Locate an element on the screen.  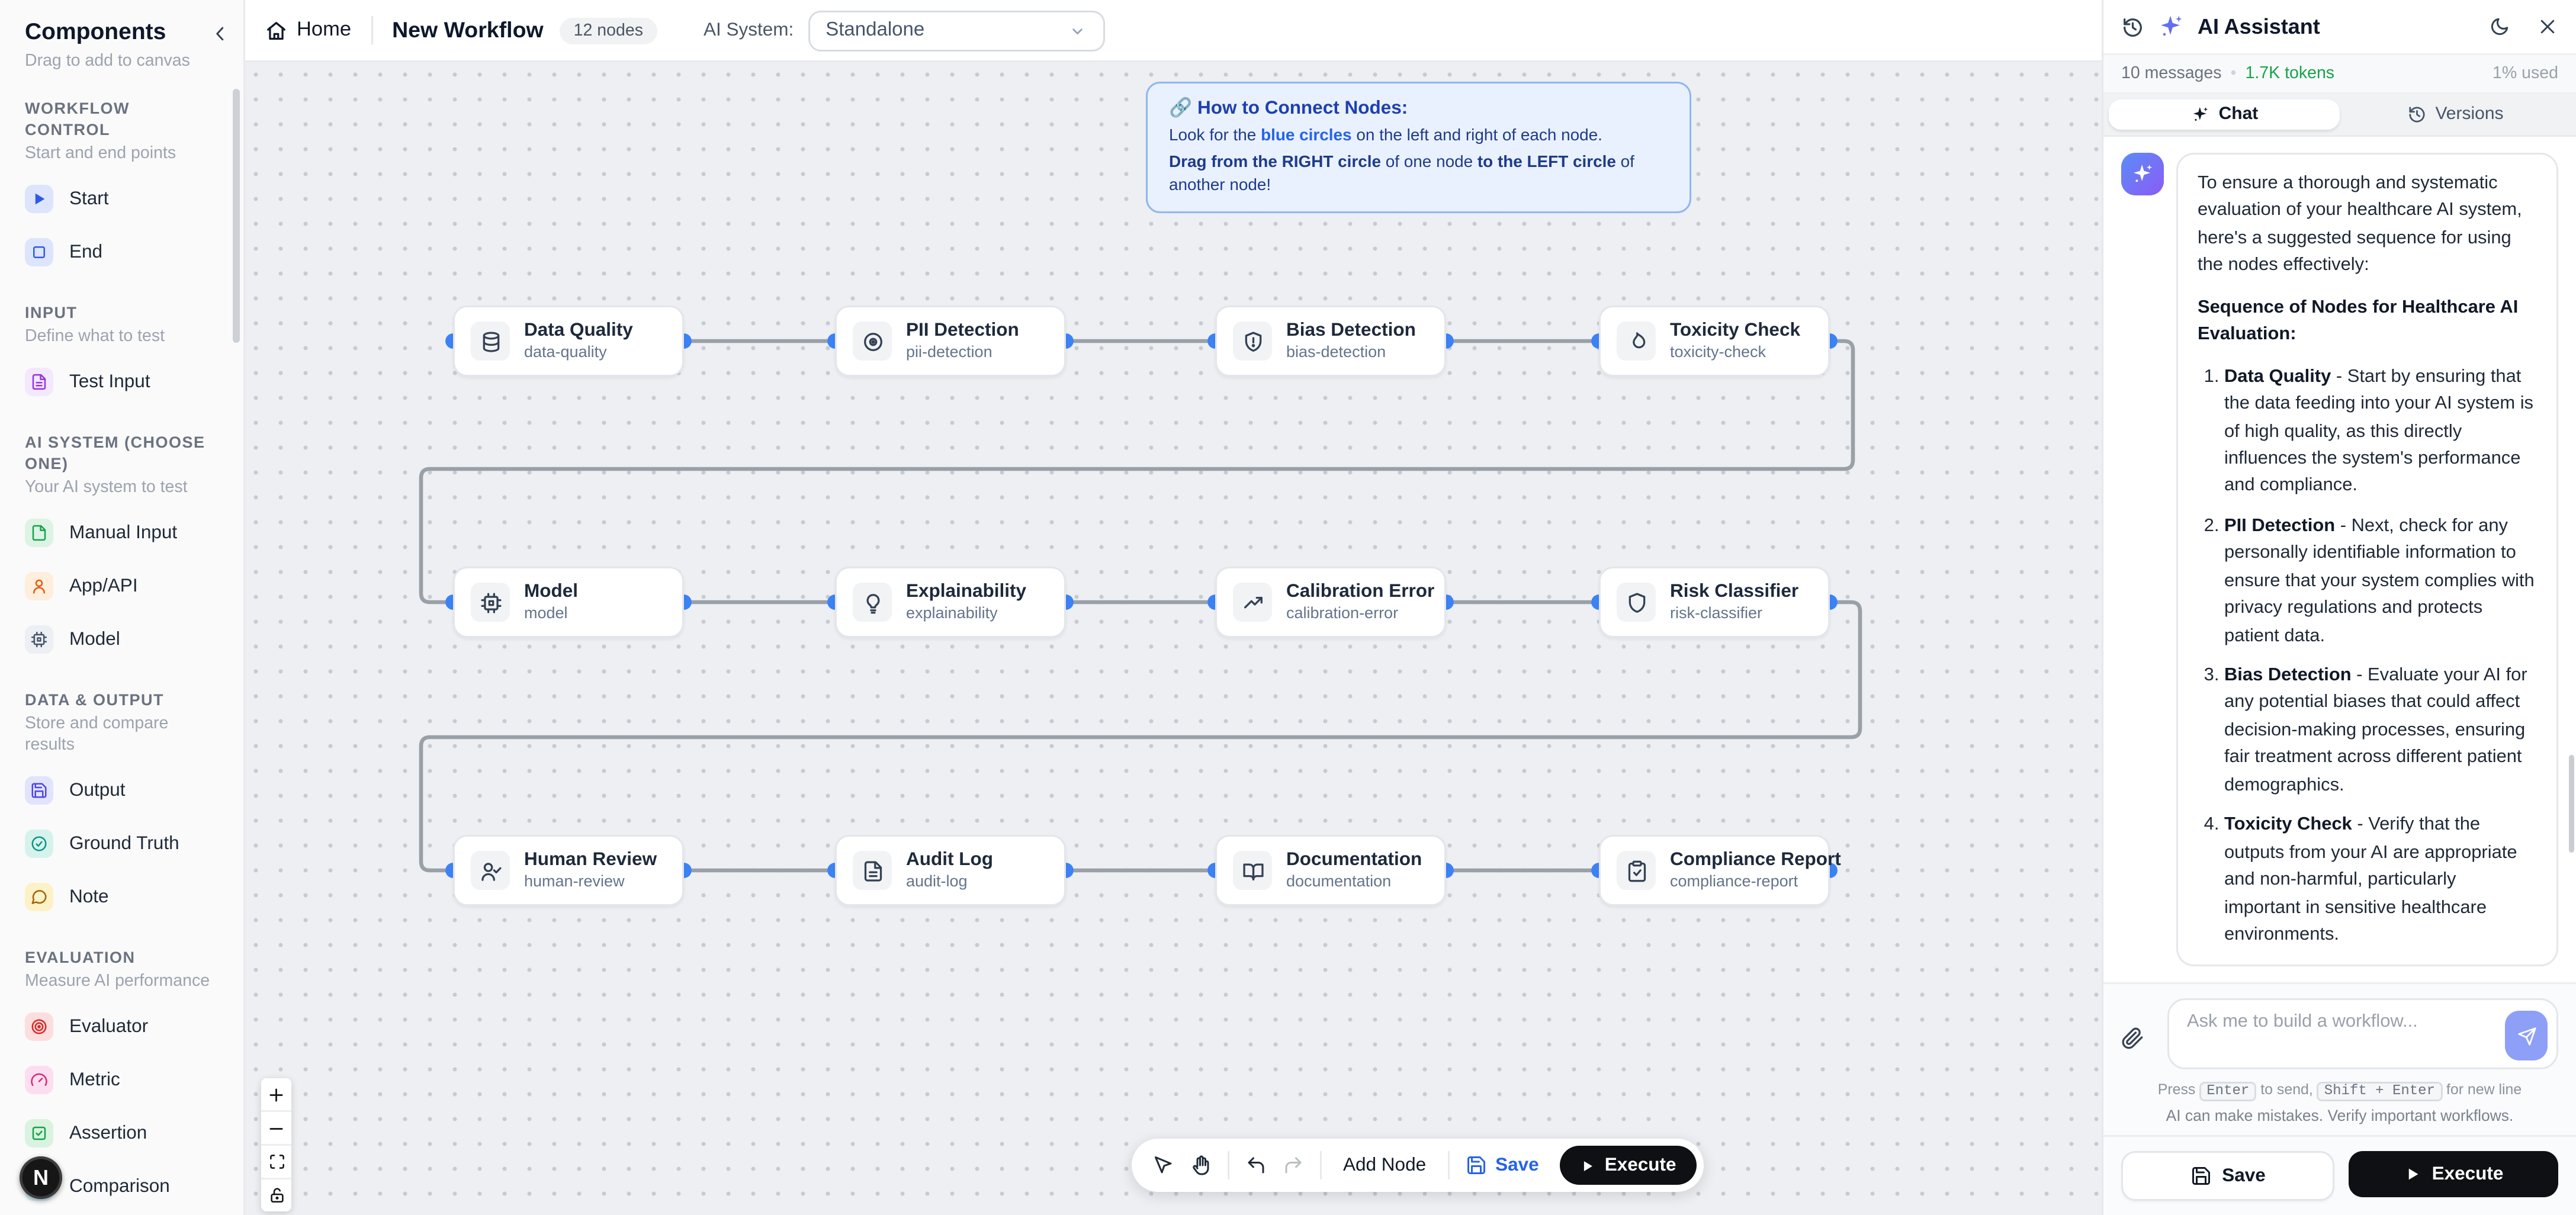
ai-system-select: Standalone is located at coordinates (956, 30).